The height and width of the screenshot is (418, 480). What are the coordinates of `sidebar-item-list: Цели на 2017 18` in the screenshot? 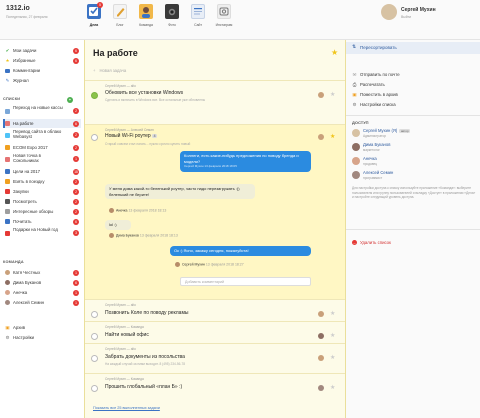 It's located at (42, 171).